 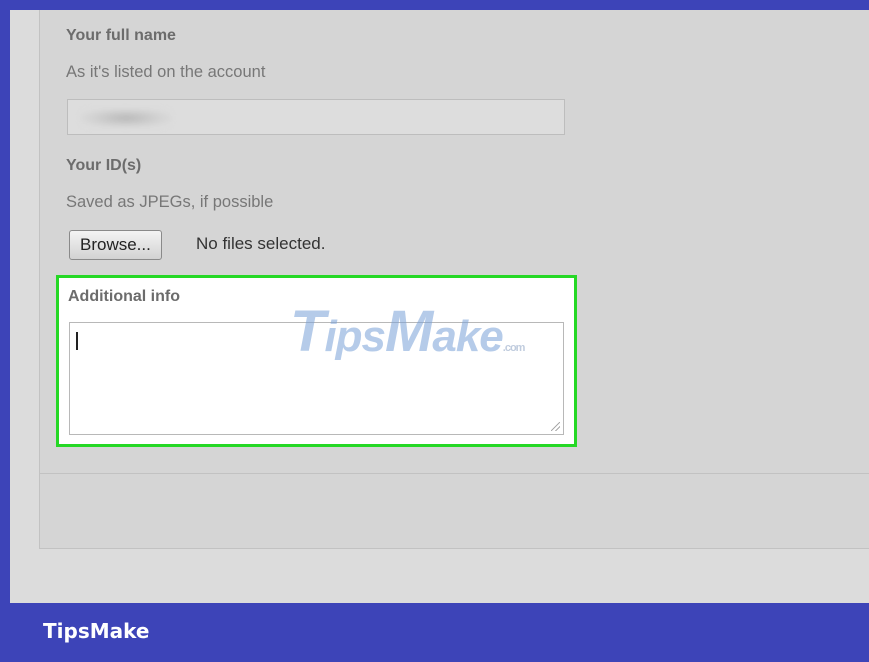 What do you see at coordinates (166, 72) in the screenshot?
I see `full-name-hint: As it's listed on the account` at bounding box center [166, 72].